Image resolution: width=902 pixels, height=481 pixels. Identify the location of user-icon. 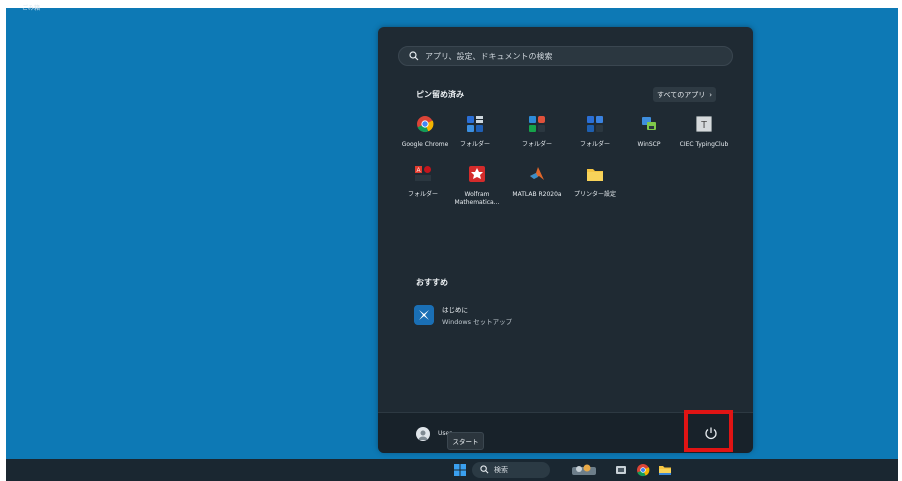
(423, 435).